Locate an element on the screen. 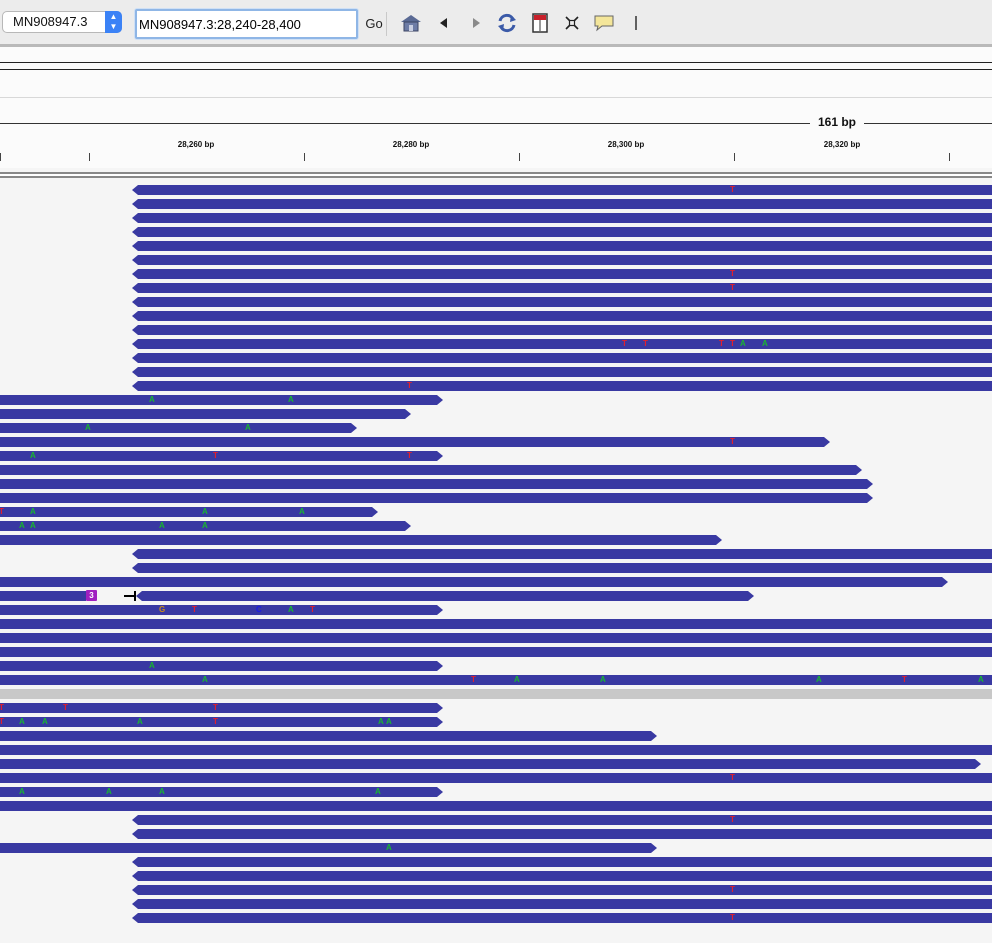  toolbar: MN908947.3 ▲▼ Go is located at coordinates (496, 23).